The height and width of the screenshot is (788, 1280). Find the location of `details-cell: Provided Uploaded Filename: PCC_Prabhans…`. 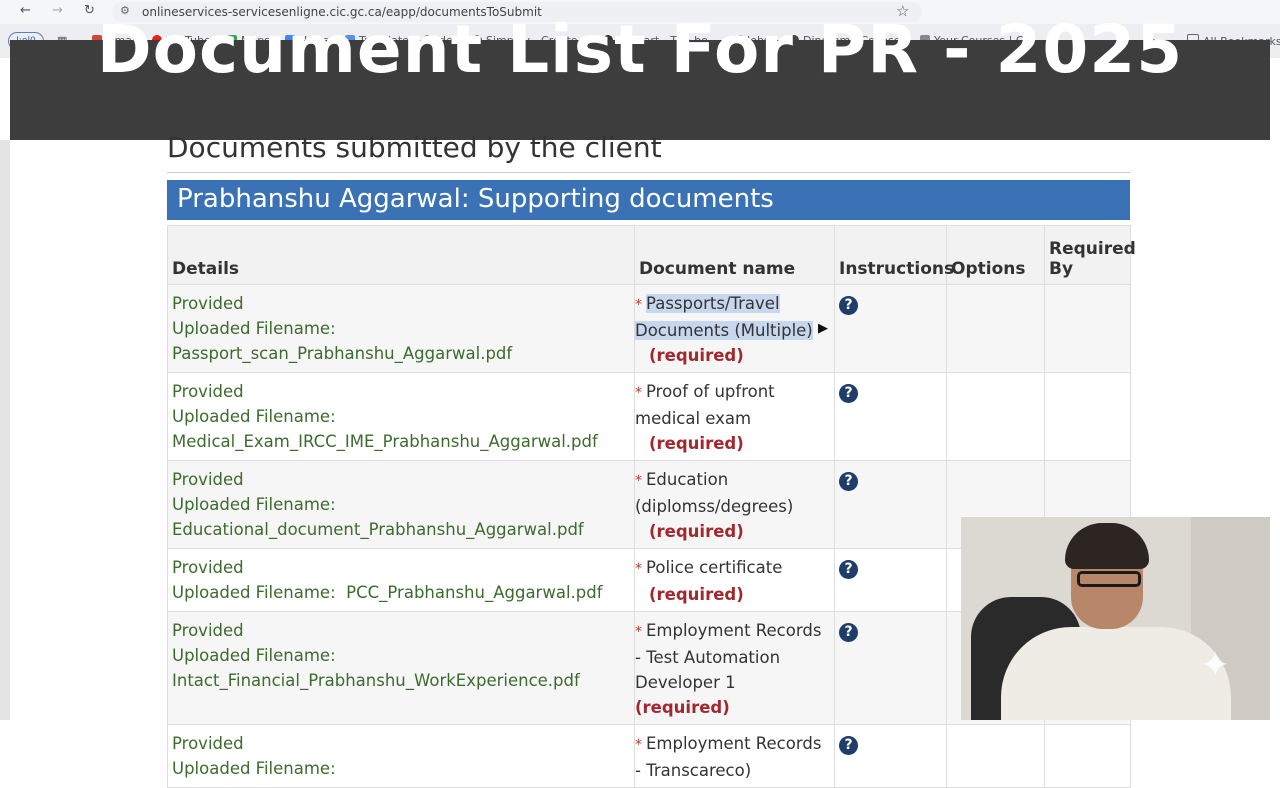

details-cell: Provided Uploaded Filename: PCC_Prabhans… is located at coordinates (401, 580).